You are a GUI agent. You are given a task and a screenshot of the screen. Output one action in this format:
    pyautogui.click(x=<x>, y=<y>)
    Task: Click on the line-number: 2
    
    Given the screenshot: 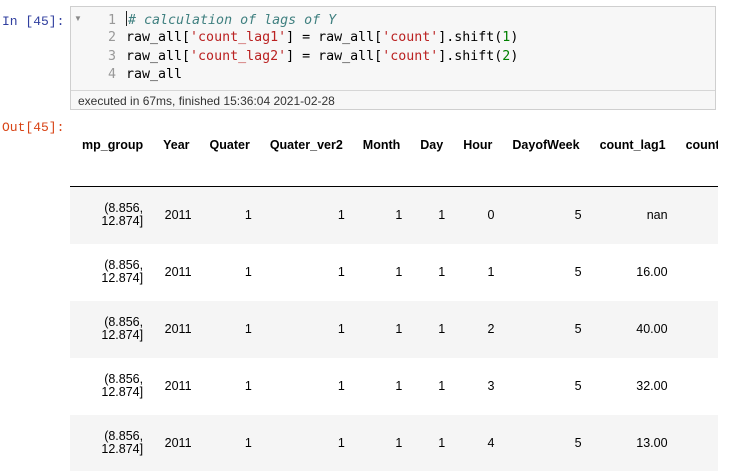 What is the action you would take?
    pyautogui.click(x=111, y=38)
    